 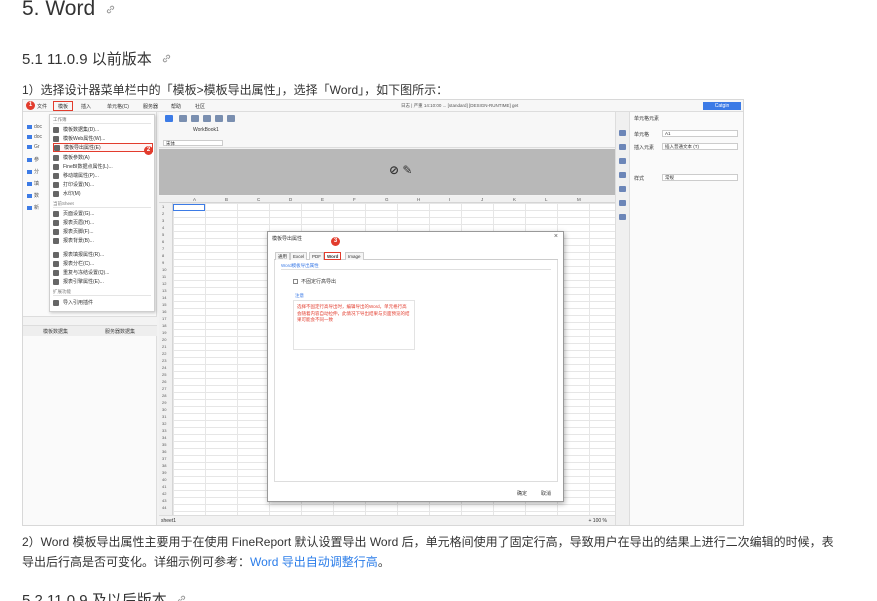 I want to click on prop-value: 常规, so click(x=700, y=177).